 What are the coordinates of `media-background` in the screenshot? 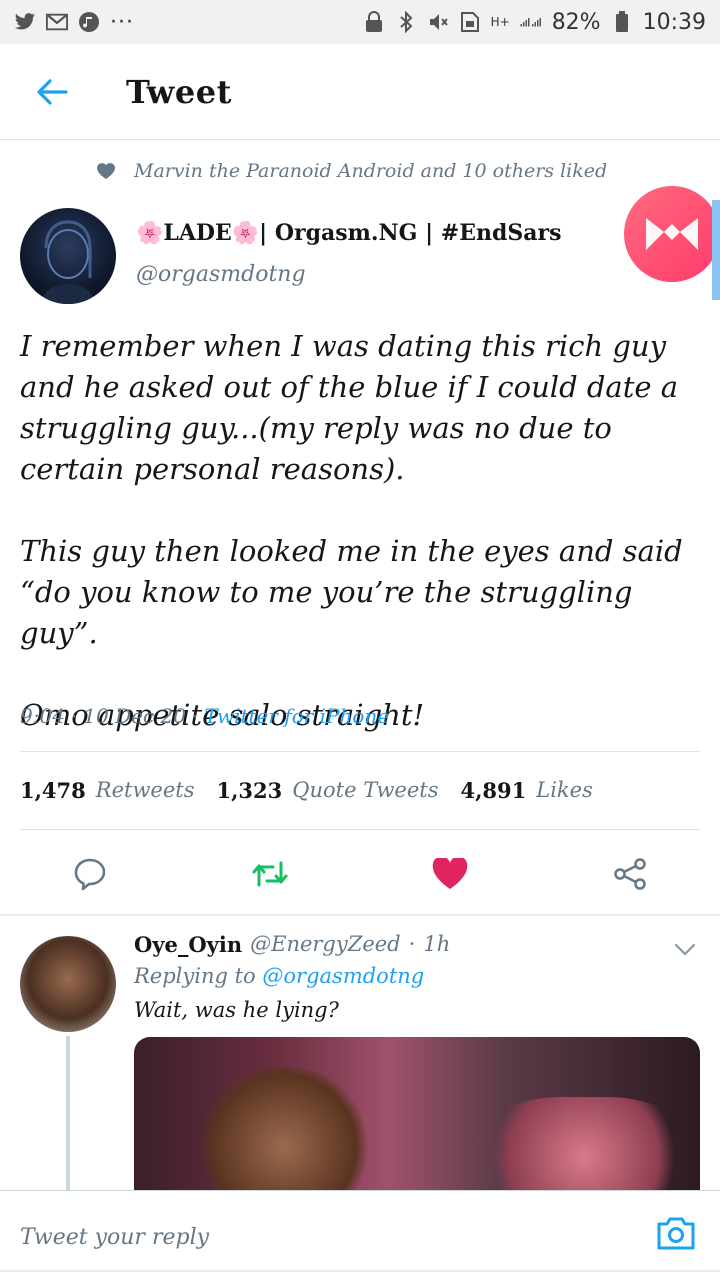 It's located at (584, 1147).